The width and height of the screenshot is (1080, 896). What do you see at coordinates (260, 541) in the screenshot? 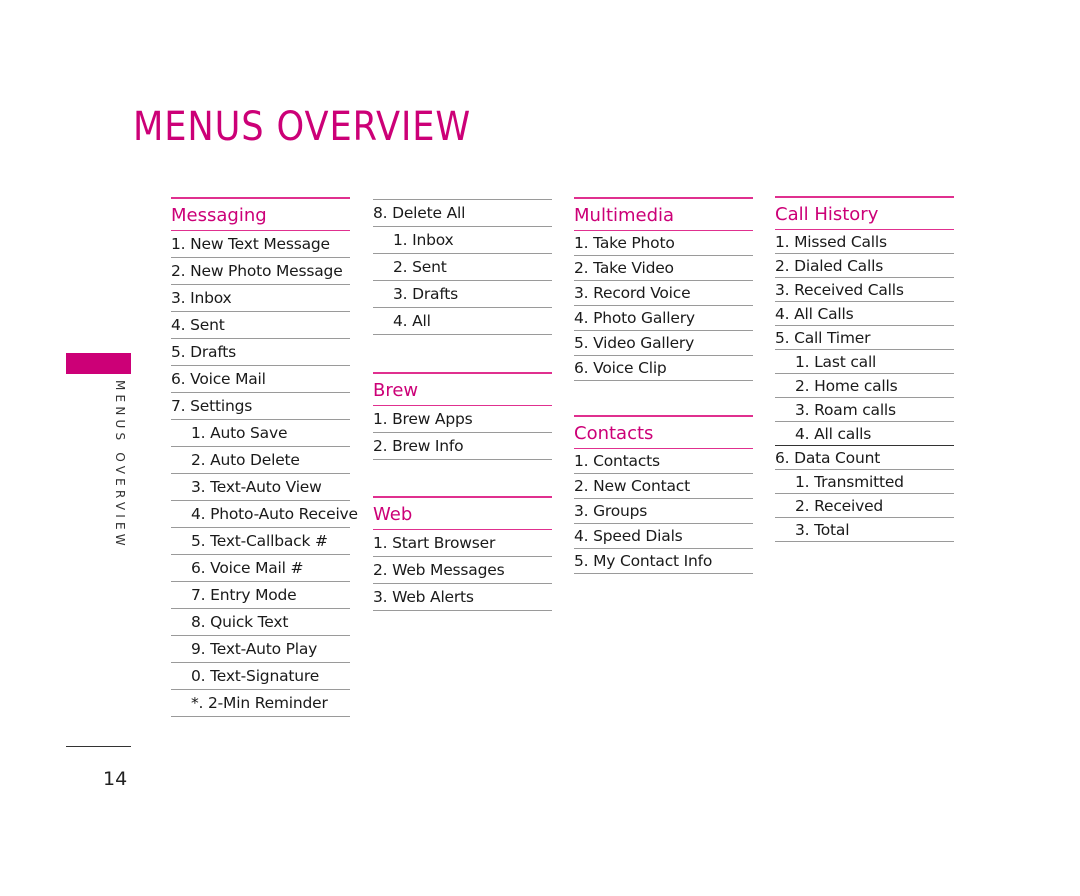
I see `submenu-item: 5. Text-Callback #` at bounding box center [260, 541].